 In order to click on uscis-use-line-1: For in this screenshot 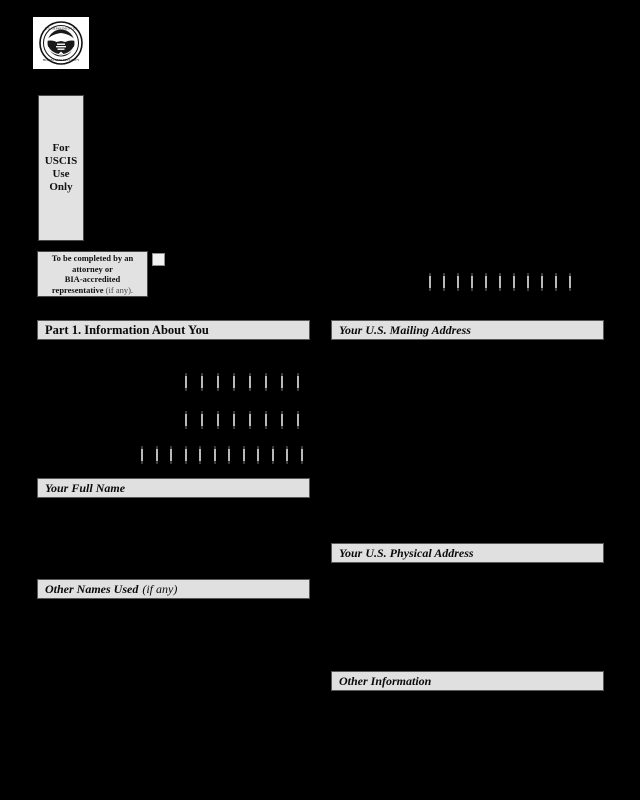, I will do `click(61, 148)`.